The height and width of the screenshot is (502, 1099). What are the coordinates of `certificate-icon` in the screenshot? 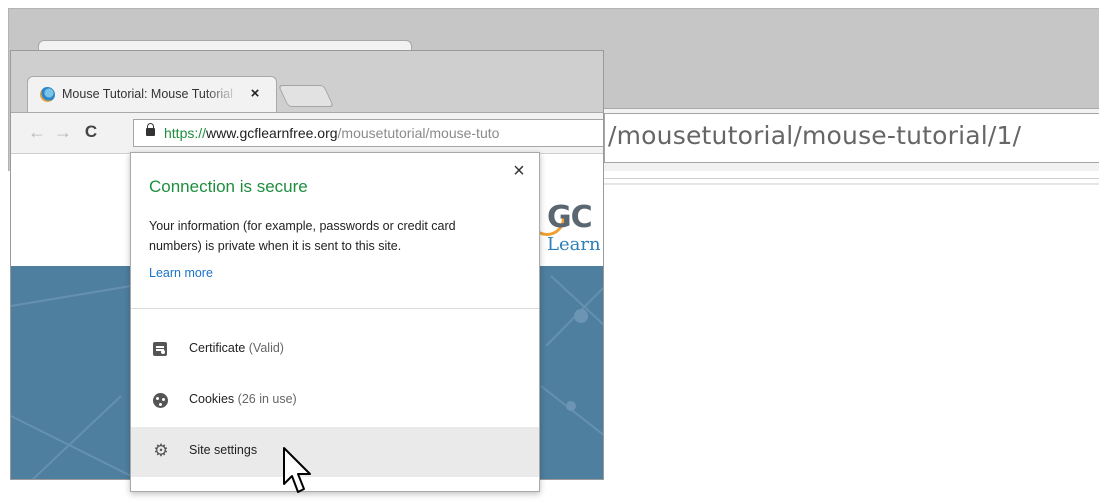 It's located at (160, 349).